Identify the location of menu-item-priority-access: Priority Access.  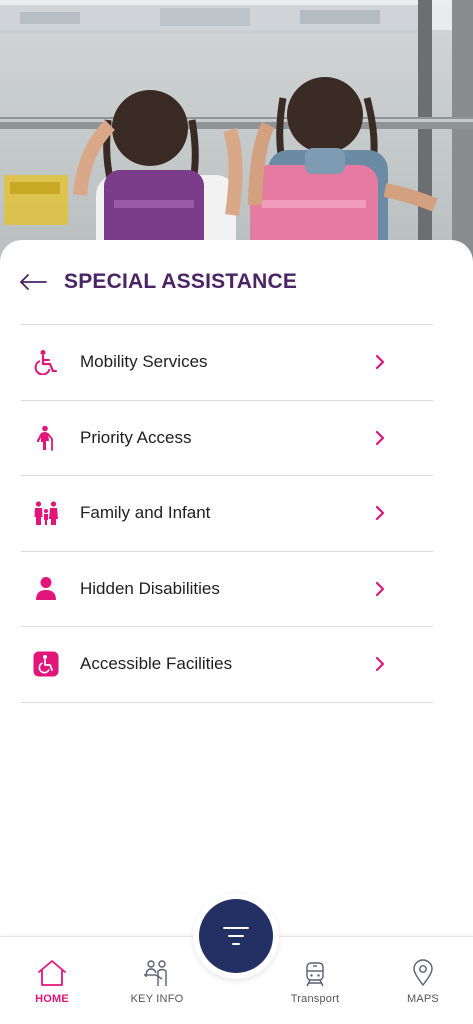
(227, 438).